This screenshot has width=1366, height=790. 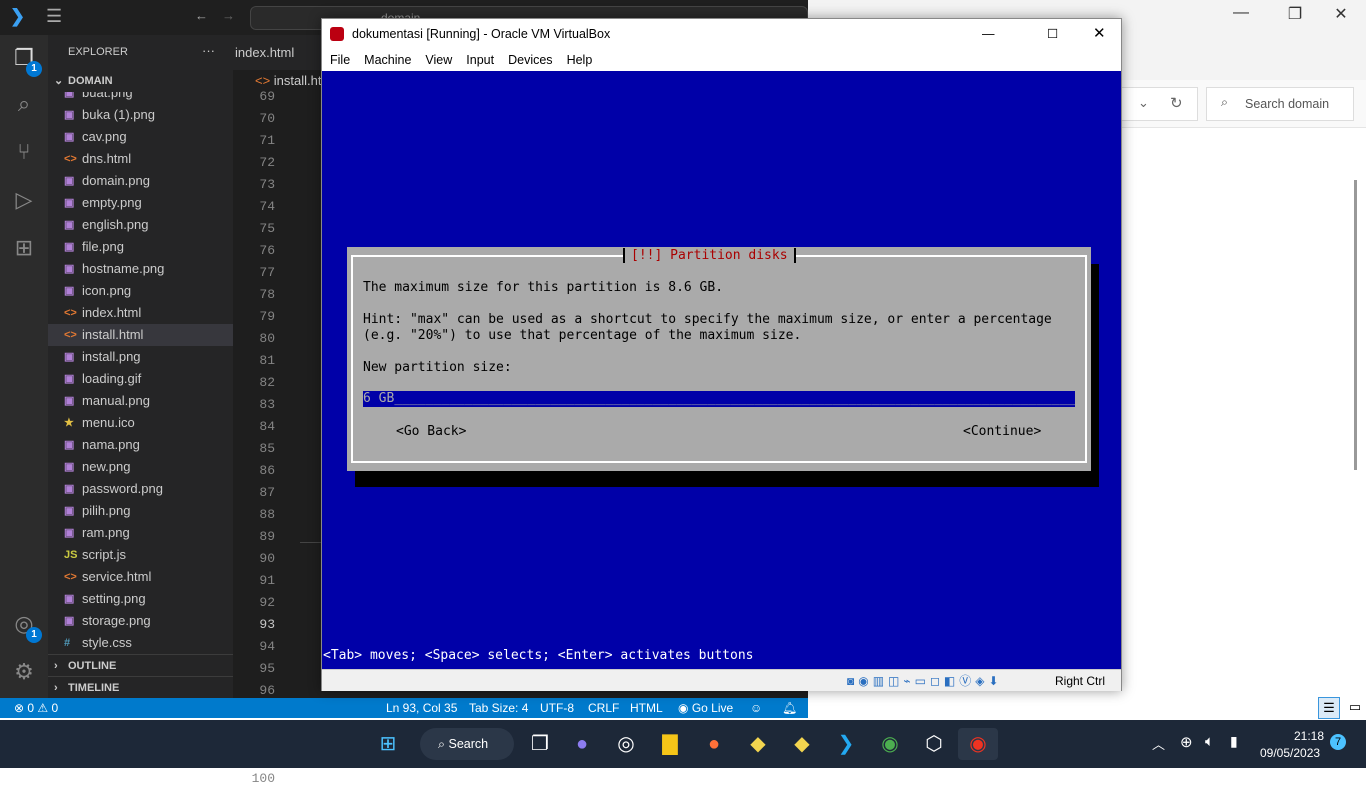 What do you see at coordinates (1002, 431) in the screenshot?
I see `continue-button: <Continue>` at bounding box center [1002, 431].